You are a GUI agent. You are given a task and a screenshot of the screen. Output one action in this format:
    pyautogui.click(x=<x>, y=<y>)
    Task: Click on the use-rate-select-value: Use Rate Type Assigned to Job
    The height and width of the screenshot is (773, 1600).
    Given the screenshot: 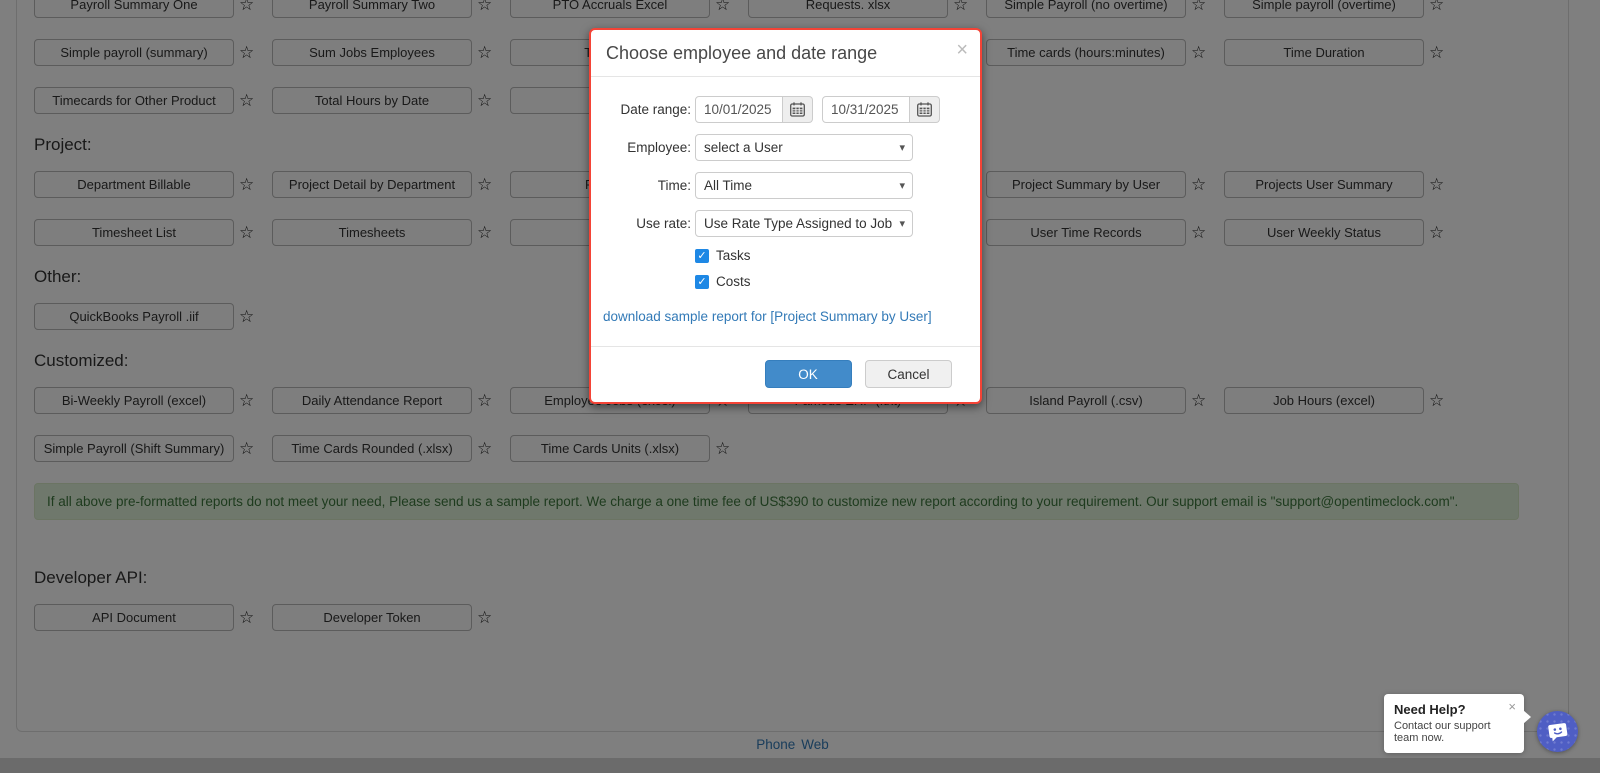 What is the action you would take?
    pyautogui.click(x=798, y=223)
    